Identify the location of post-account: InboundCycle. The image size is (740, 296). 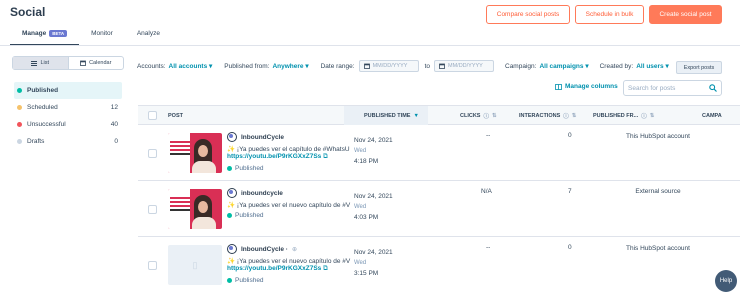
(255, 137).